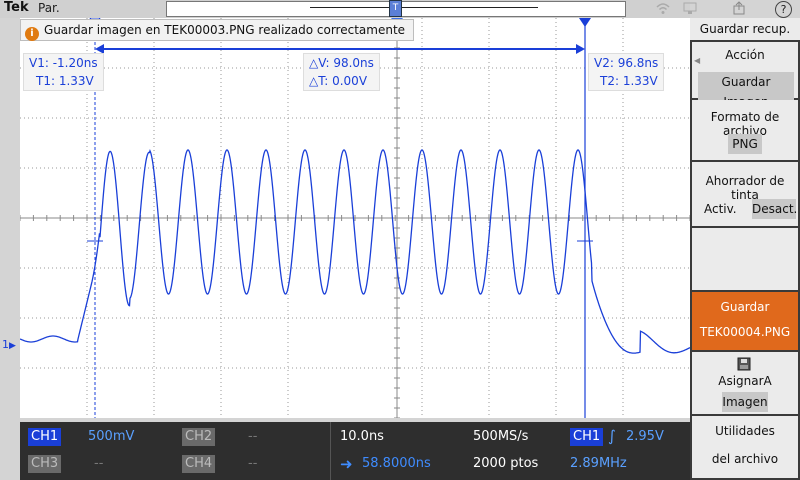  What do you see at coordinates (745, 144) in the screenshot?
I see `format-value: PNG` at bounding box center [745, 144].